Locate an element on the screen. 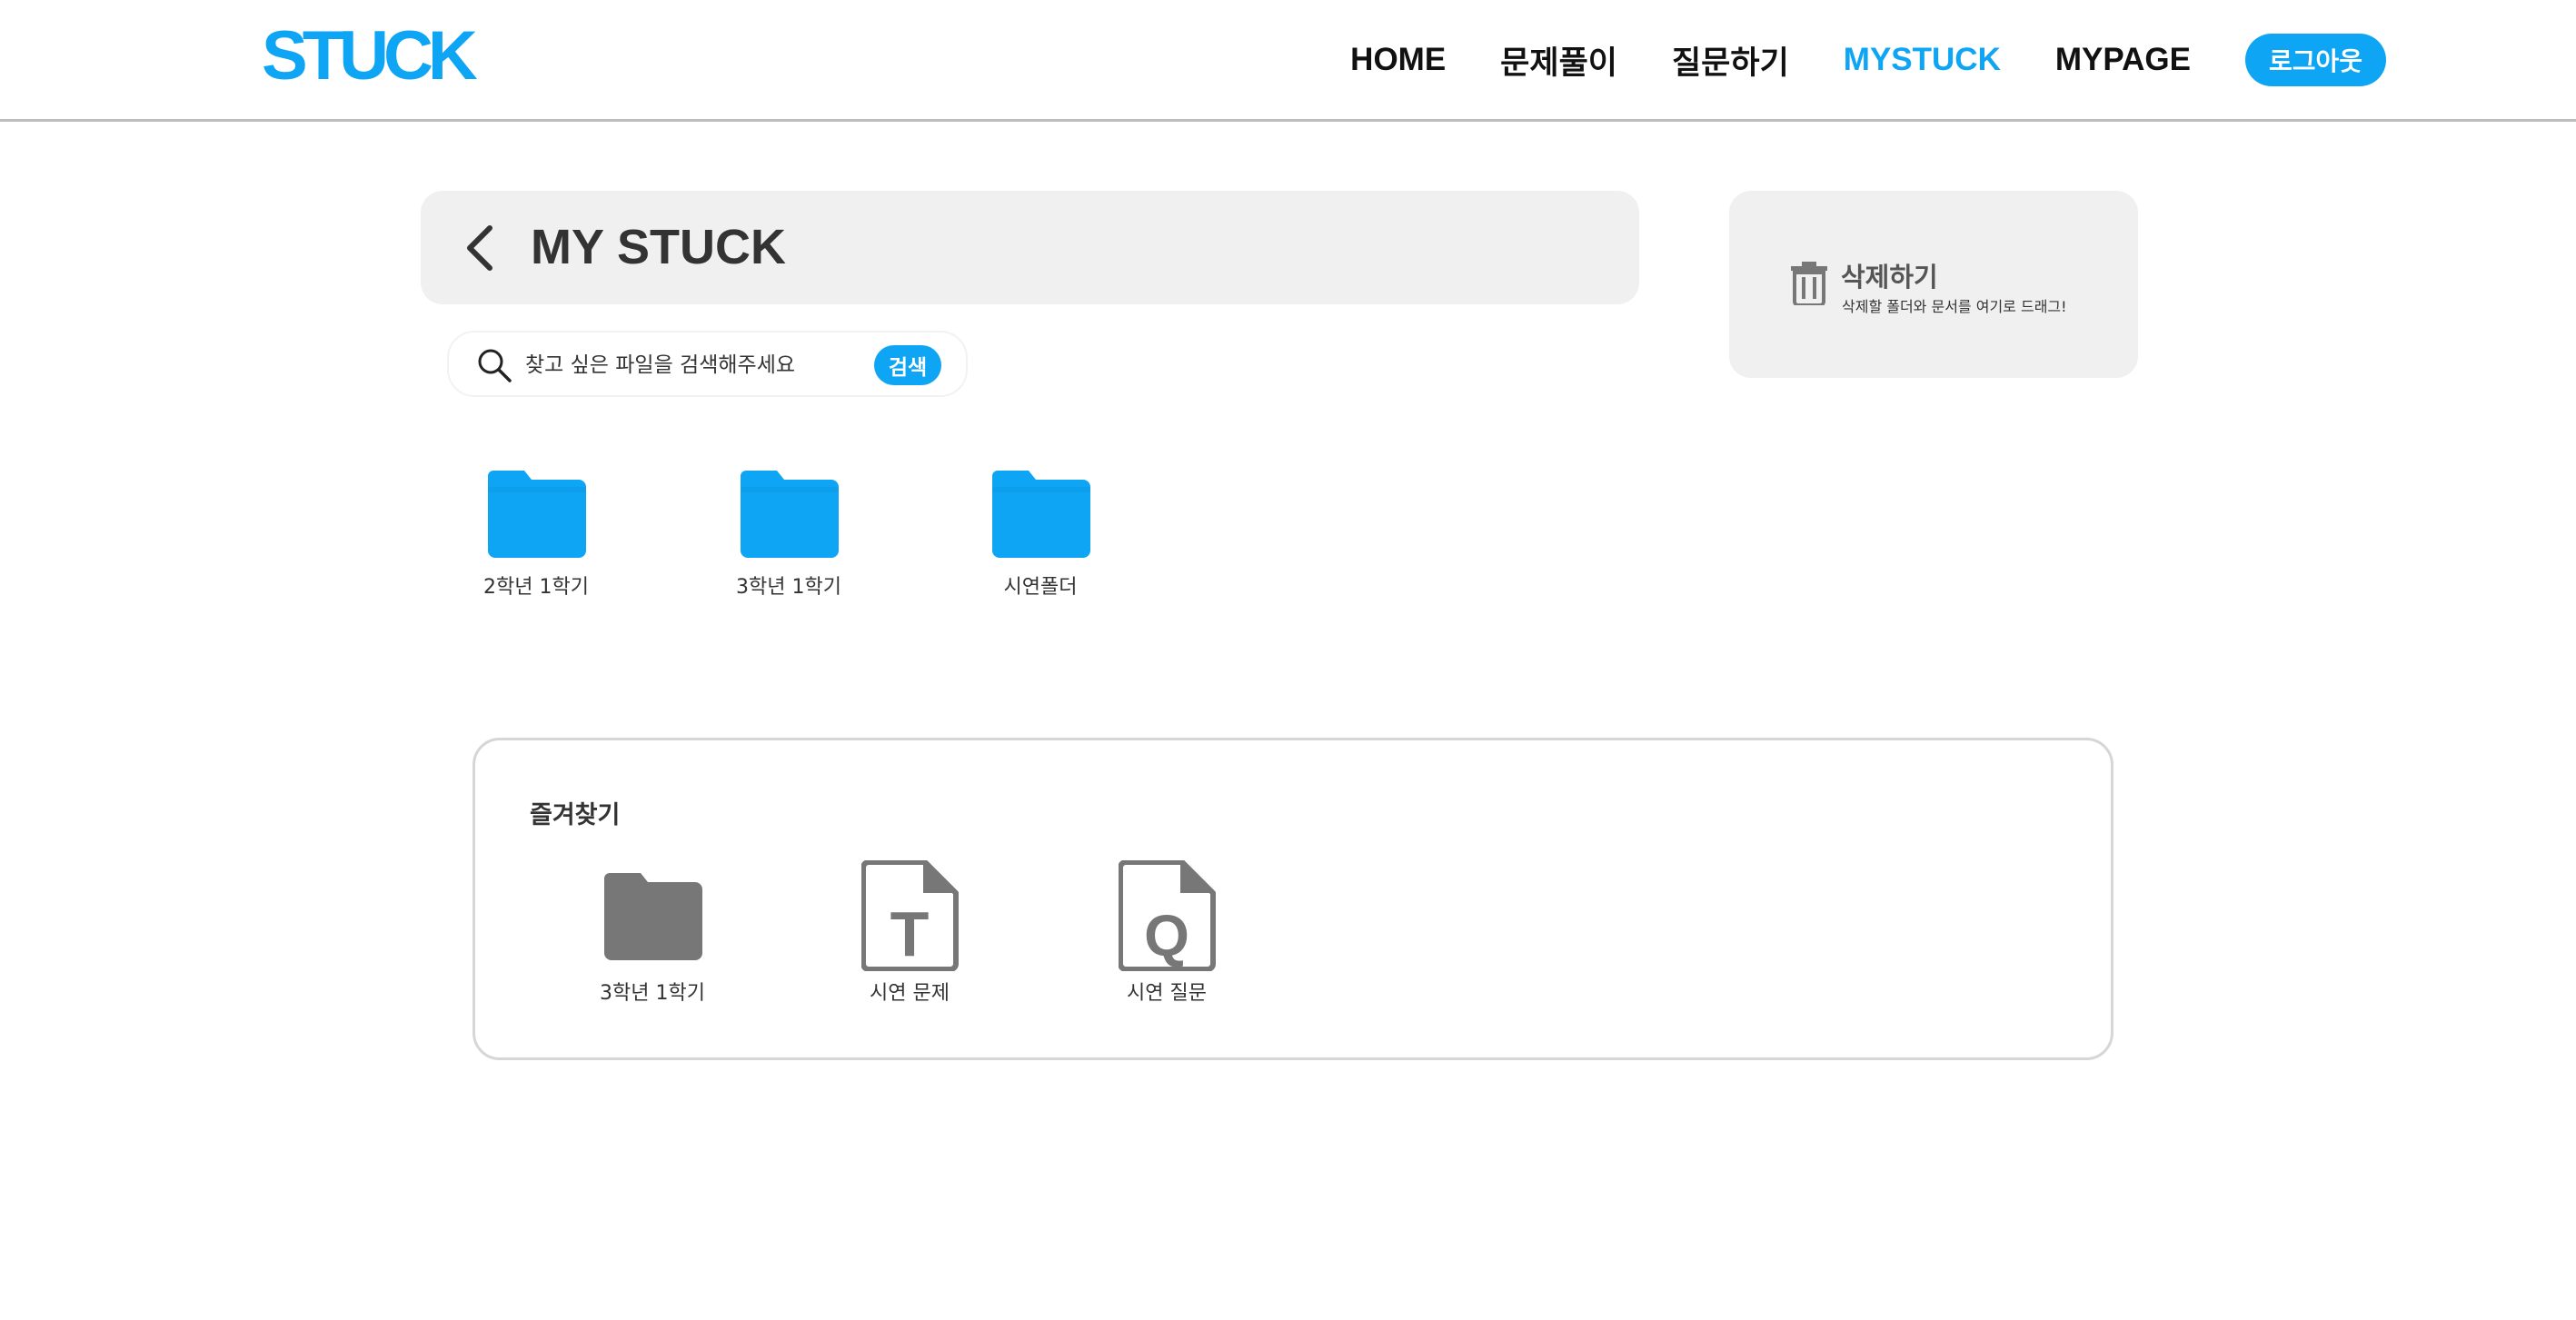 This screenshot has height=1320, width=2576. favorite-label: 시연 문제 is located at coordinates (910, 993).